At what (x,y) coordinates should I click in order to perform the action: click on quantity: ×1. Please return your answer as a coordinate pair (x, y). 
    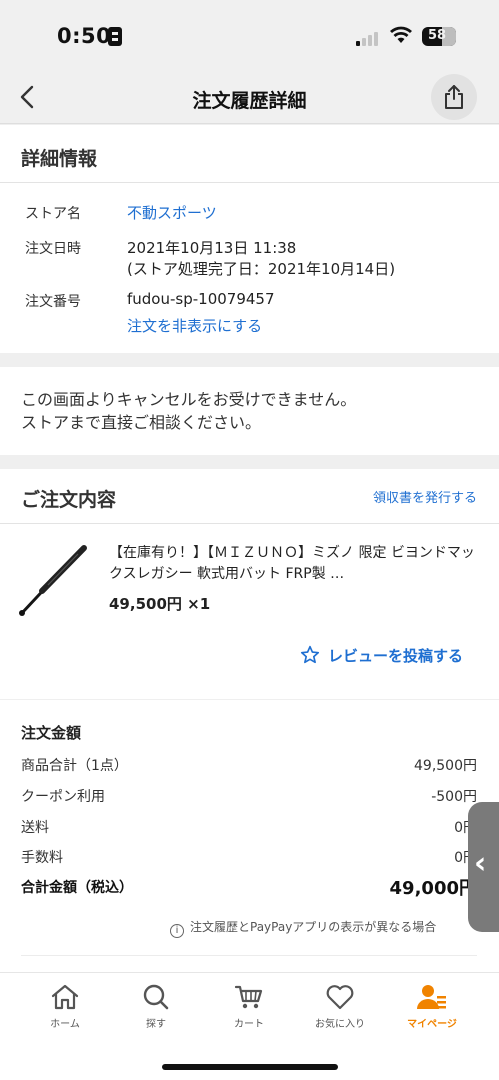
    Looking at the image, I should click on (199, 604).